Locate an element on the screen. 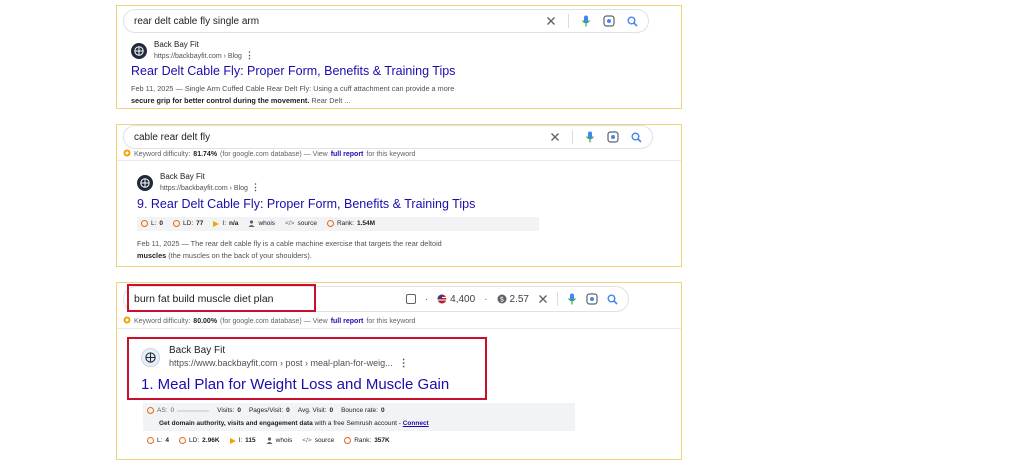 The width and height of the screenshot is (1024, 469). kd-value: 81.74% is located at coordinates (205, 154).